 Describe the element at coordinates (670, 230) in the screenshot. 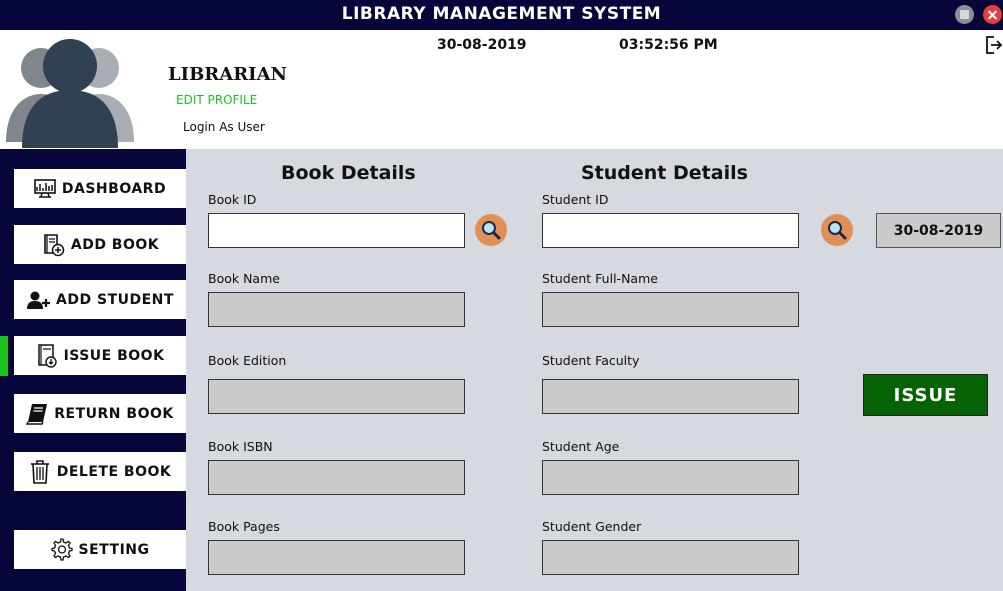

I see `student-id-input` at that location.